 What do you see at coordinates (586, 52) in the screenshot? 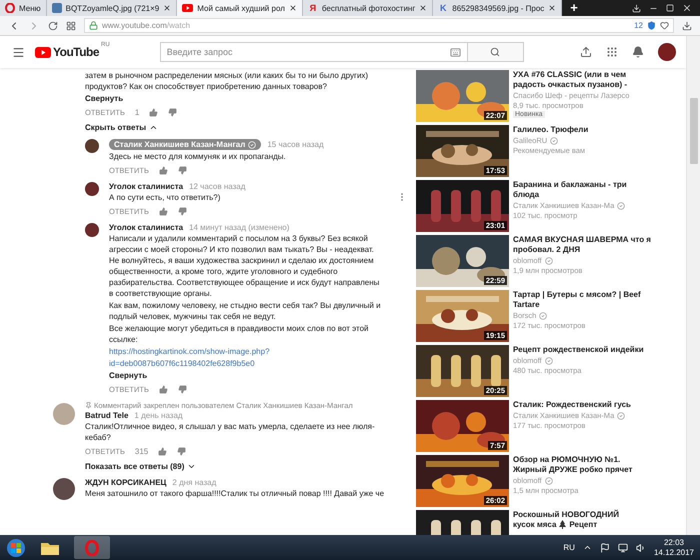
I see `upload-icon` at bounding box center [586, 52].